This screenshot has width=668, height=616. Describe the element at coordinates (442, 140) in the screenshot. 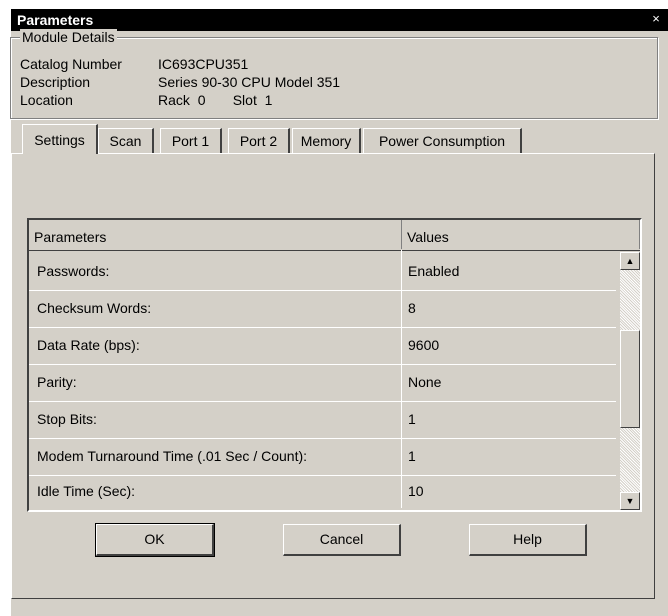

I see `tab-power-consumption: Power Consumption` at that location.